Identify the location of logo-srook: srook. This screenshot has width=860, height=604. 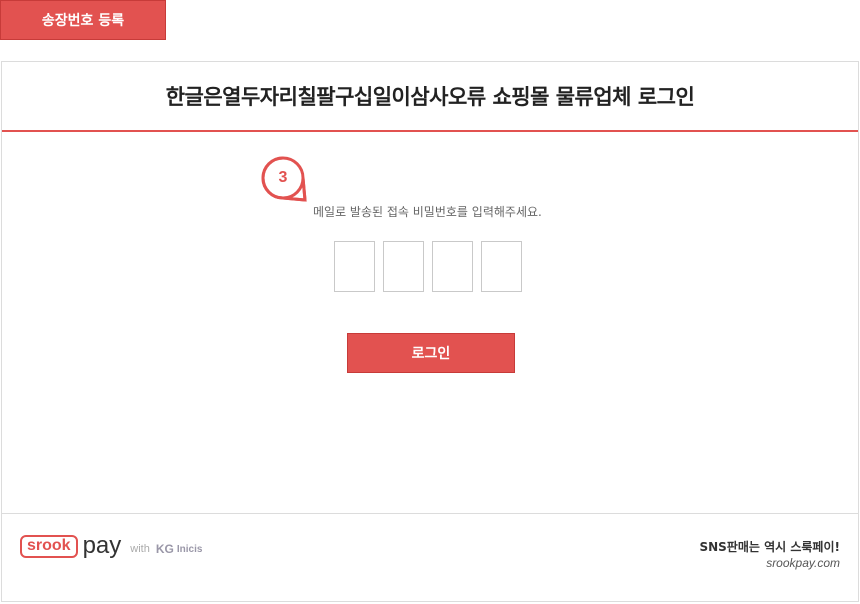
(49, 546).